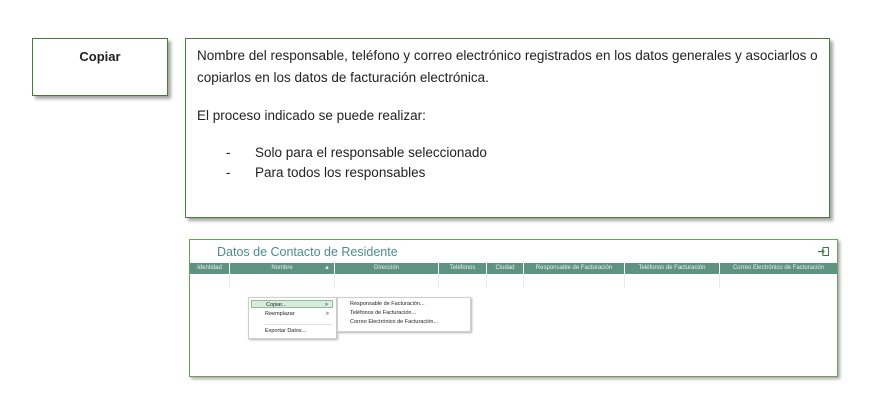 The width and height of the screenshot is (881, 415). I want to click on column-header-nombre: Nombre ▲, so click(282, 268).